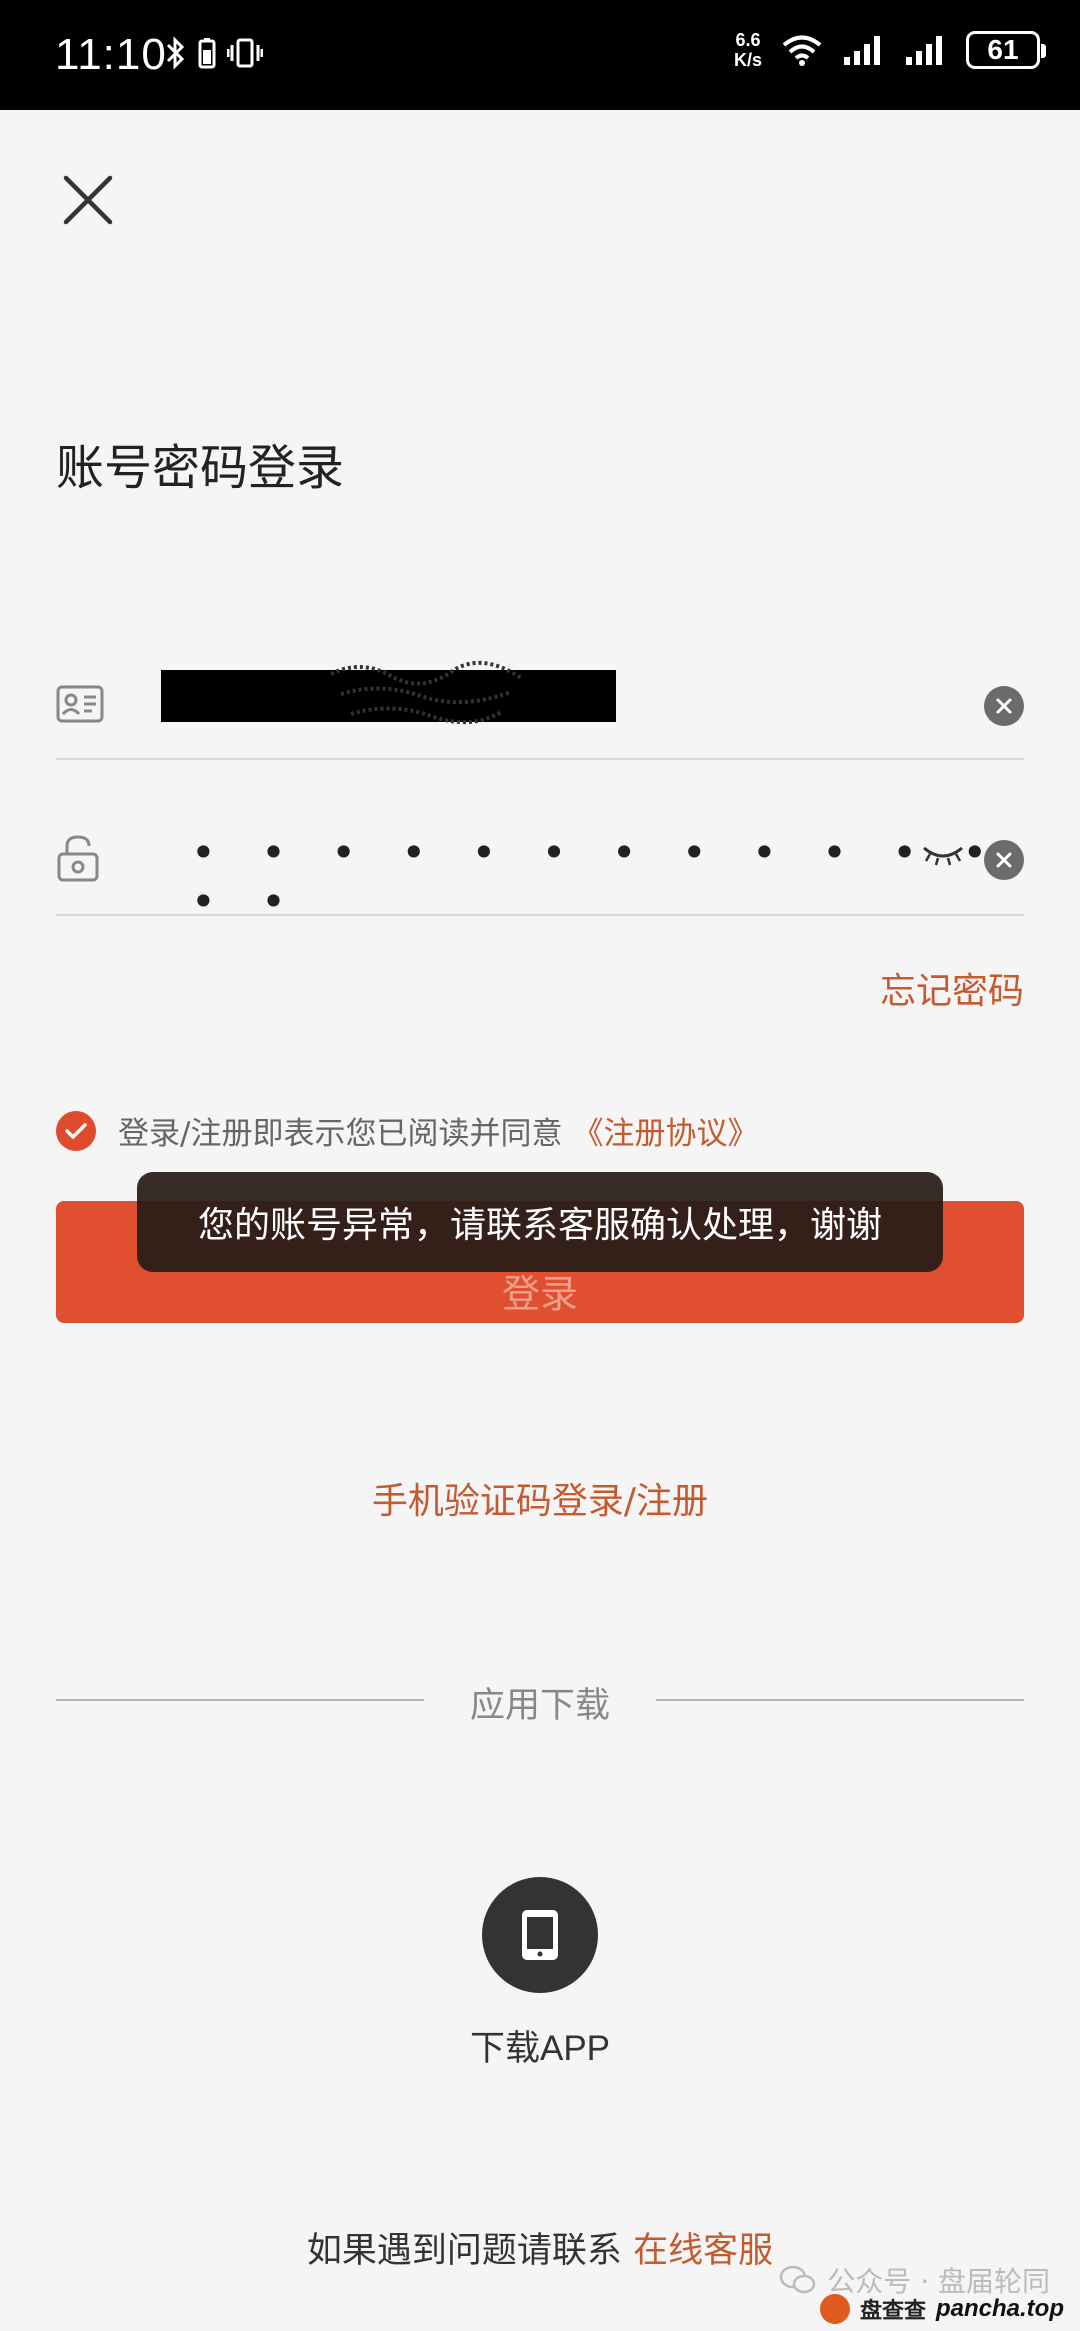 The width and height of the screenshot is (1080, 2331). I want to click on toast-message: 您的账号异常，请联系客服确认处理，谢谢, so click(539, 1225).